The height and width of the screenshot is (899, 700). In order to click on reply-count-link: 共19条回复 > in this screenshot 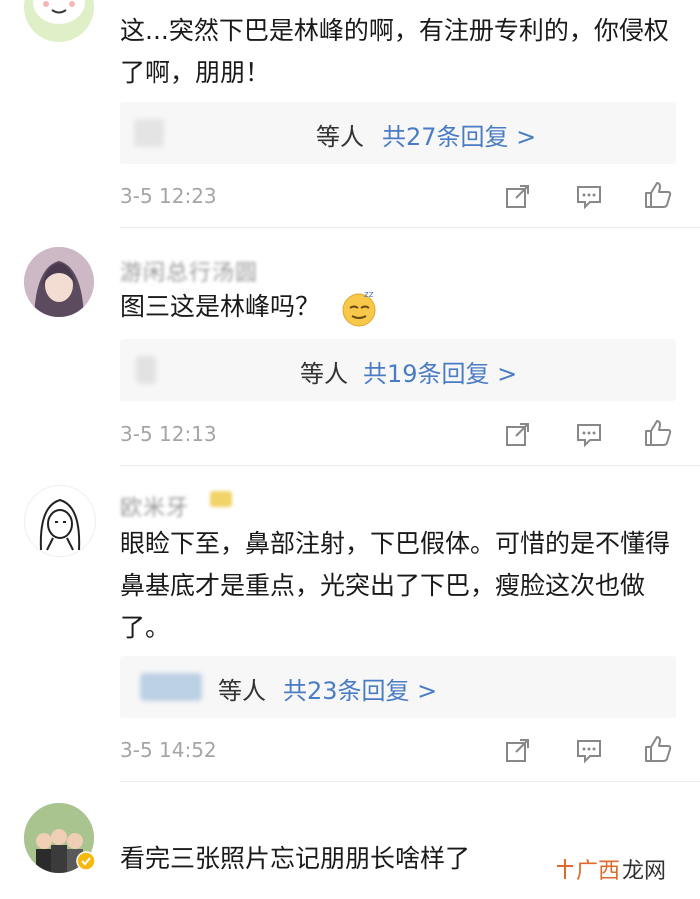, I will do `click(440, 371)`.